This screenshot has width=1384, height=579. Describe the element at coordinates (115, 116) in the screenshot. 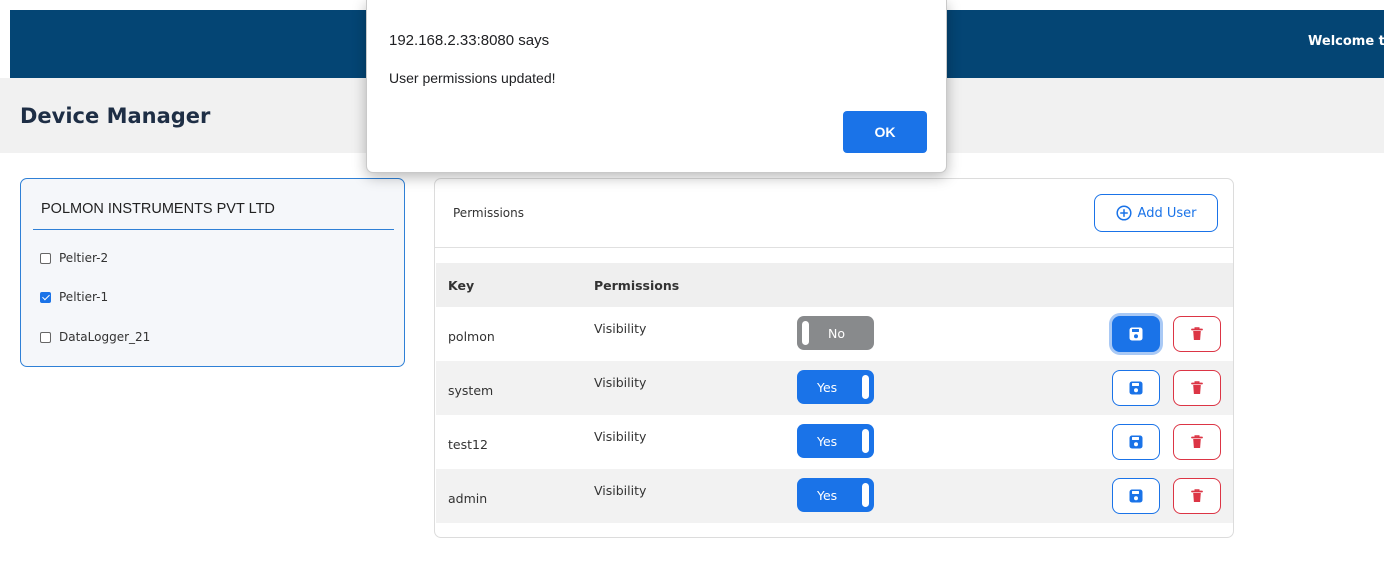

I see `page-title: Device Manager` at that location.